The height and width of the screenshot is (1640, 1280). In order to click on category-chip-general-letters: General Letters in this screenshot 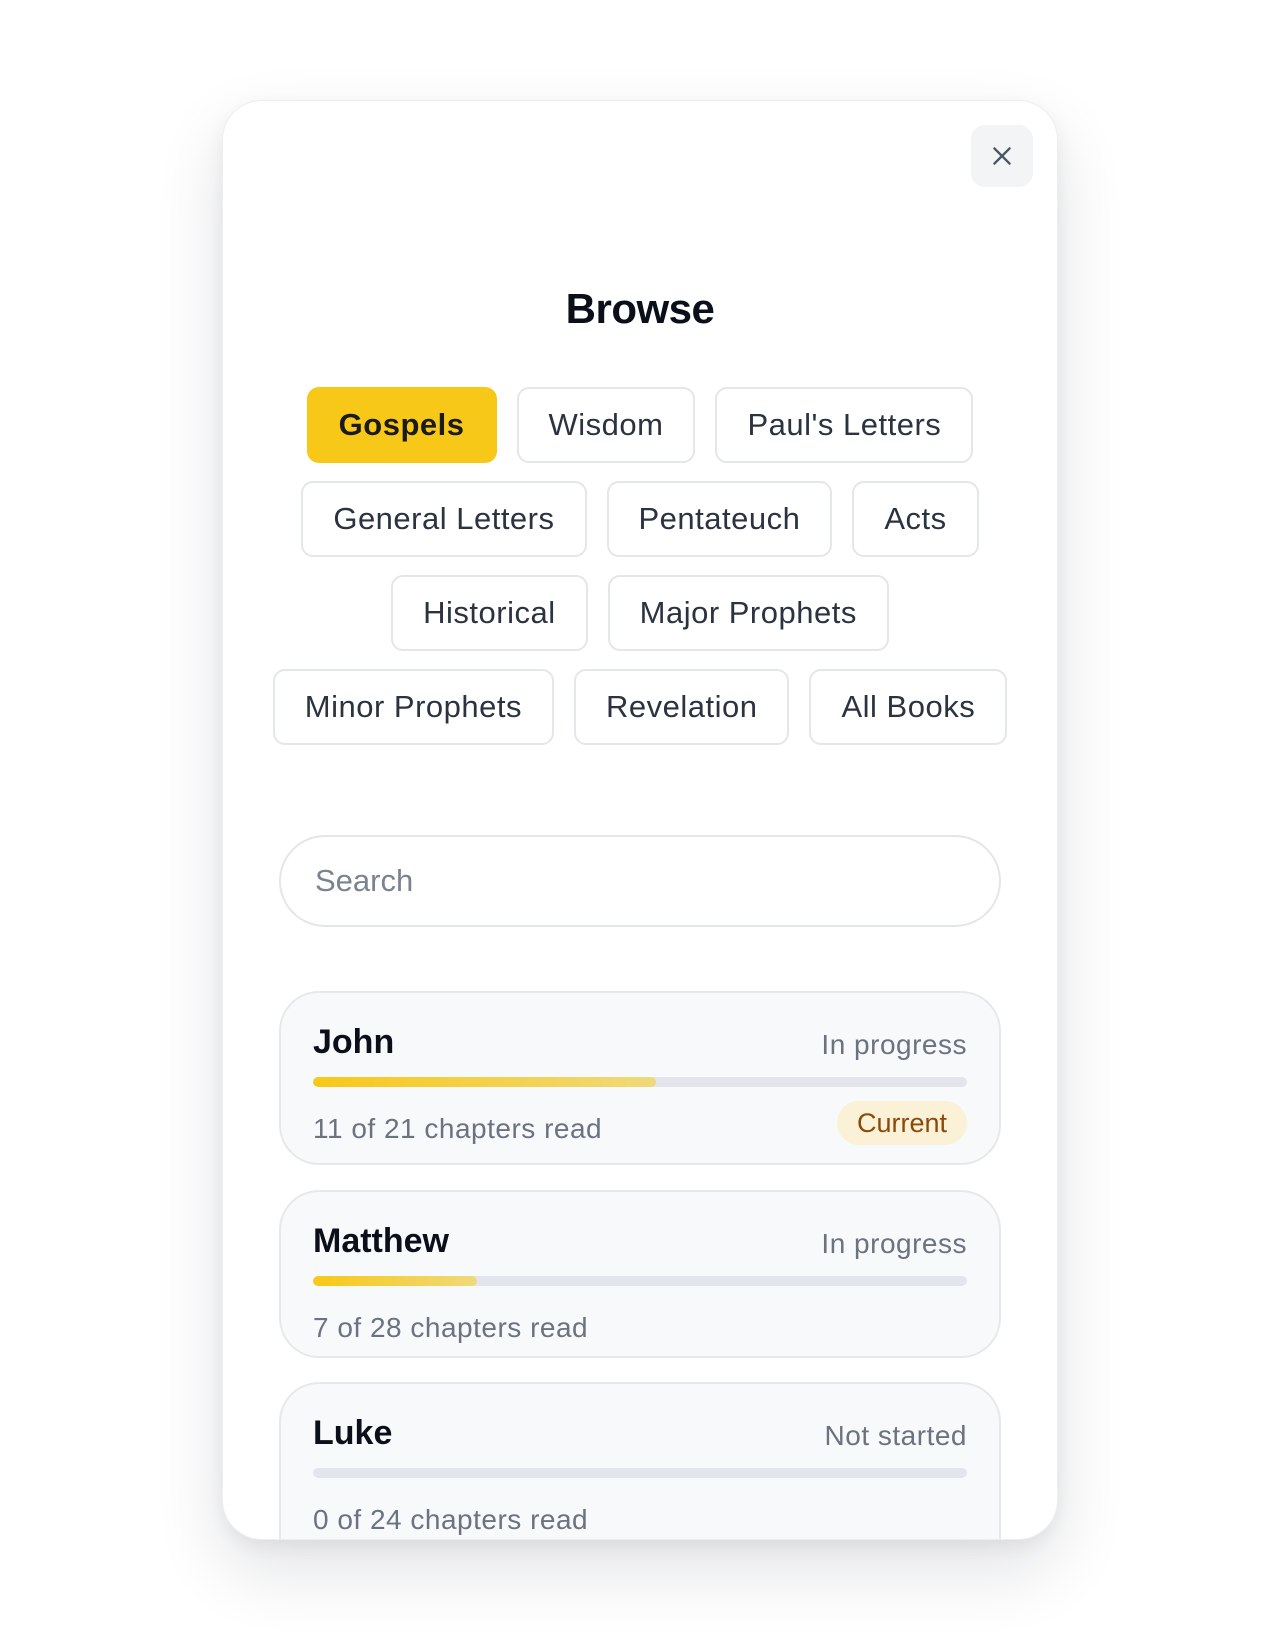, I will do `click(444, 519)`.